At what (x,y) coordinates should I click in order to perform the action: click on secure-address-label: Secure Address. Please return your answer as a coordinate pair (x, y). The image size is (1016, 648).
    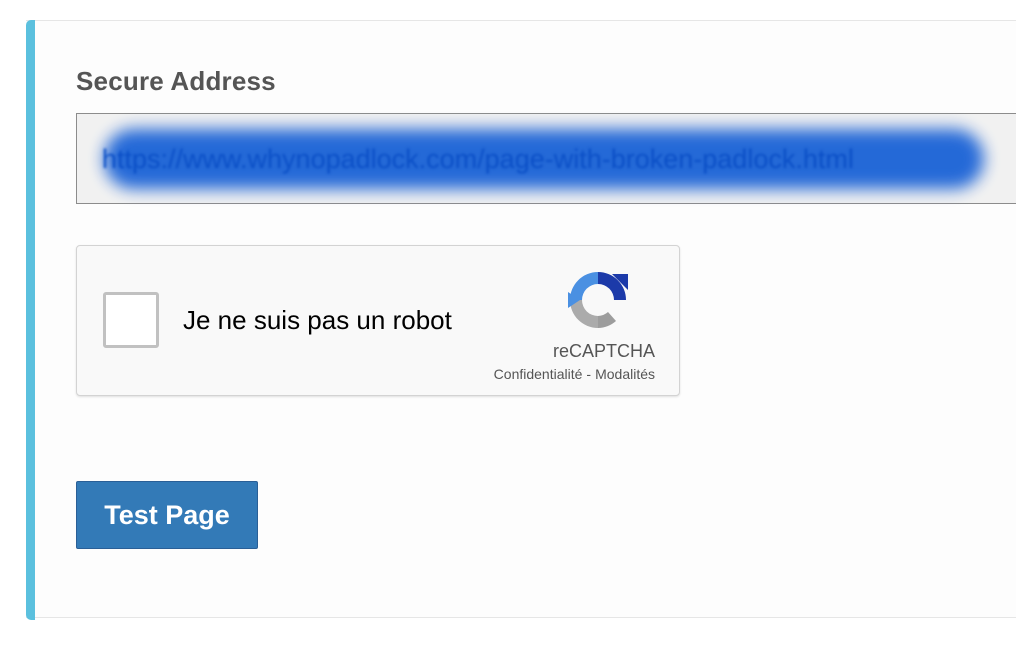
    Looking at the image, I should click on (176, 81).